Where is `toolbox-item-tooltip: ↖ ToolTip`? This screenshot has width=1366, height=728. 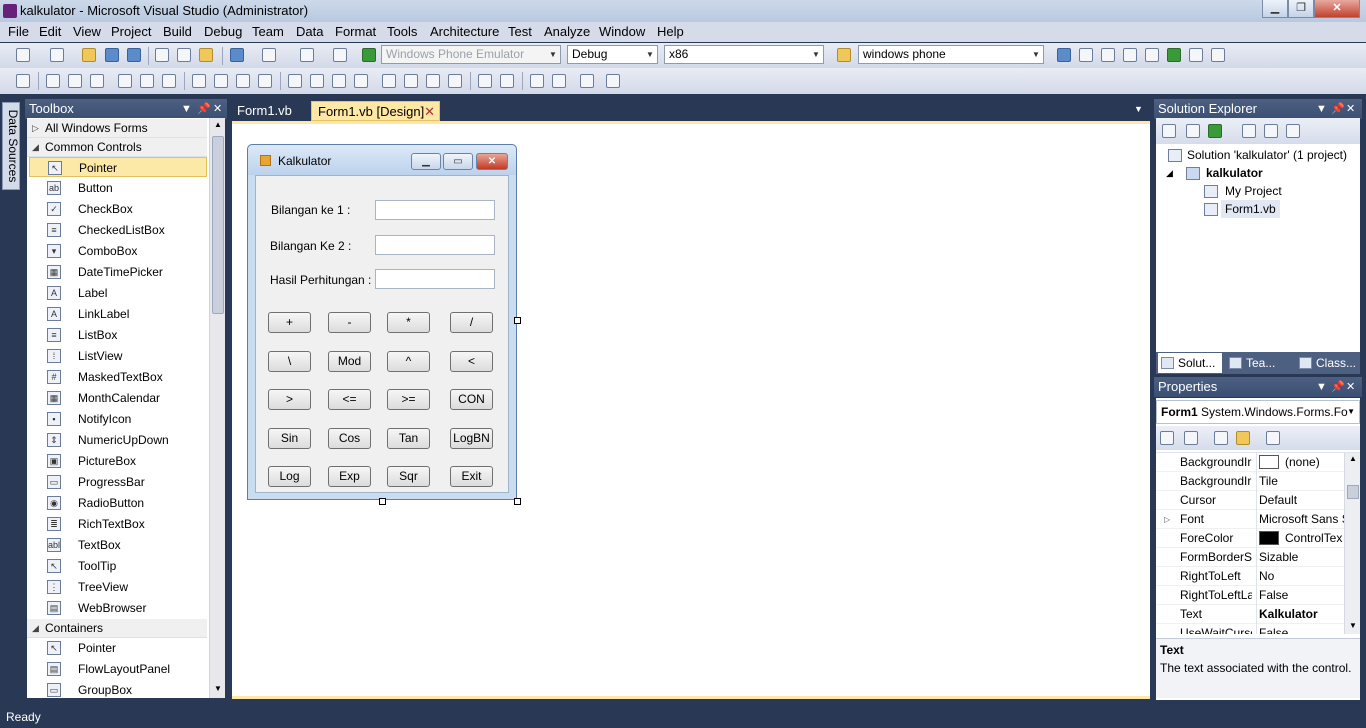 toolbox-item-tooltip: ↖ ToolTip is located at coordinates (118, 566).